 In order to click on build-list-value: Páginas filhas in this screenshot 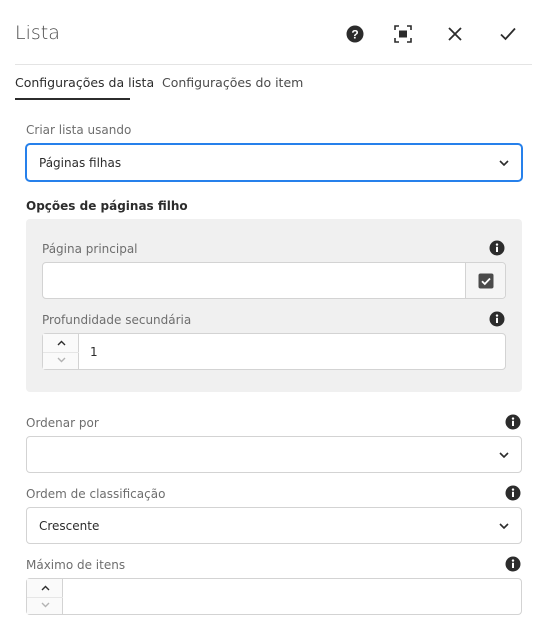, I will do `click(80, 162)`.